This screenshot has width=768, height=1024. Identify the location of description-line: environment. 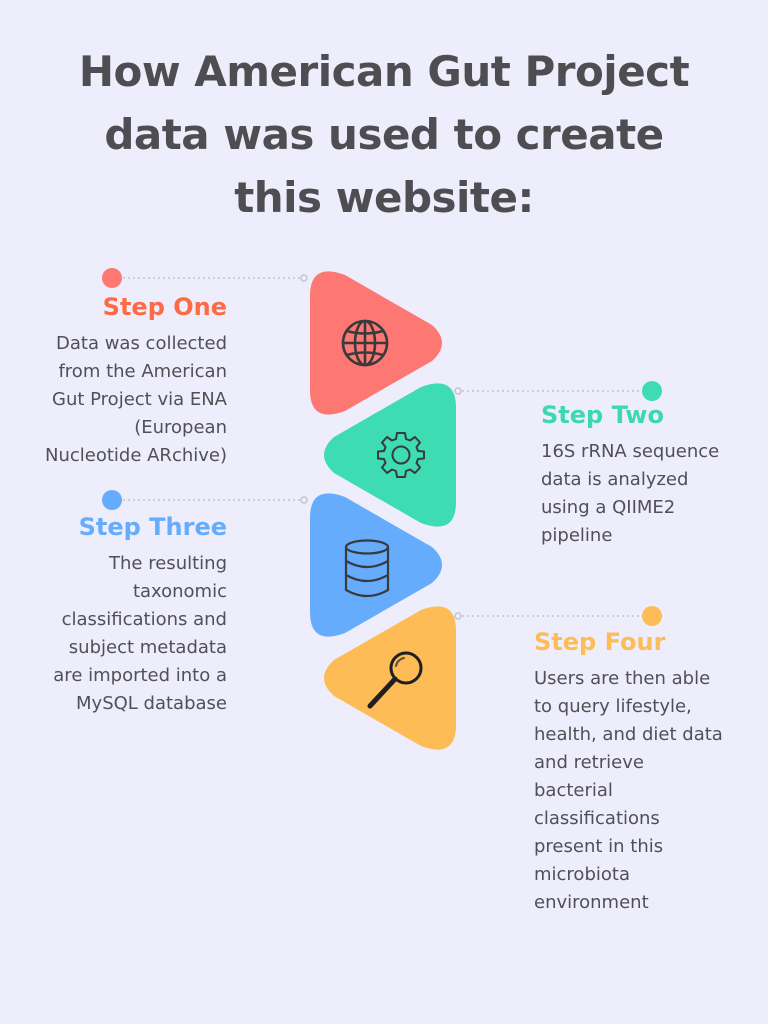
(591, 902).